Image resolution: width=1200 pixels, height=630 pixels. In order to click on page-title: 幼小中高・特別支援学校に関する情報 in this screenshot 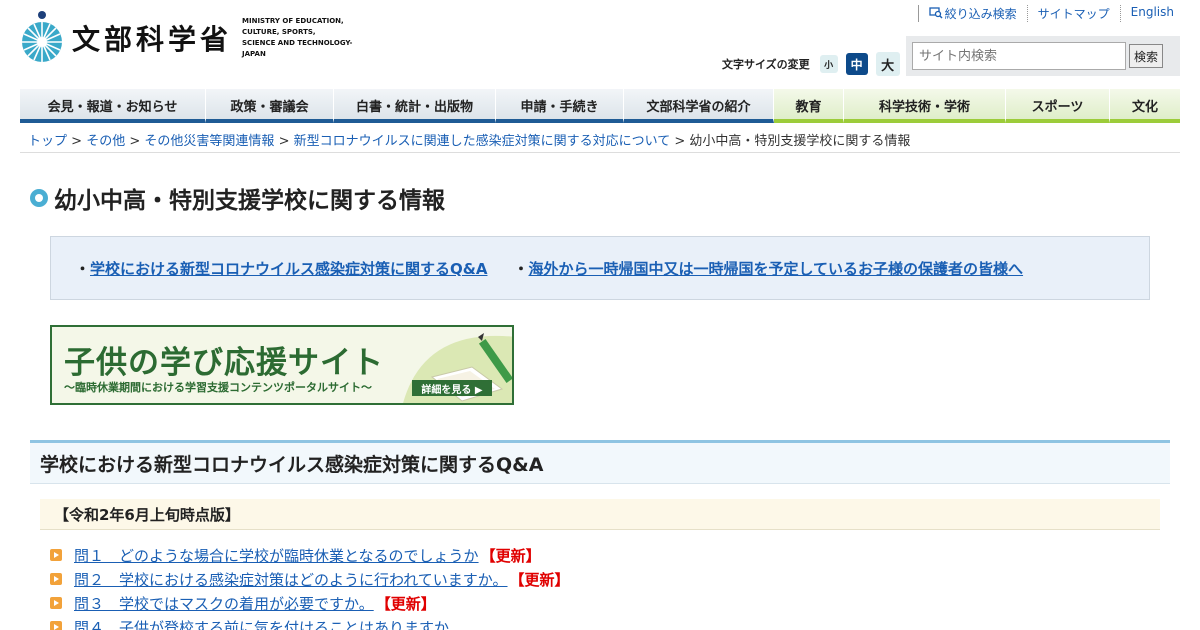, I will do `click(237, 198)`.